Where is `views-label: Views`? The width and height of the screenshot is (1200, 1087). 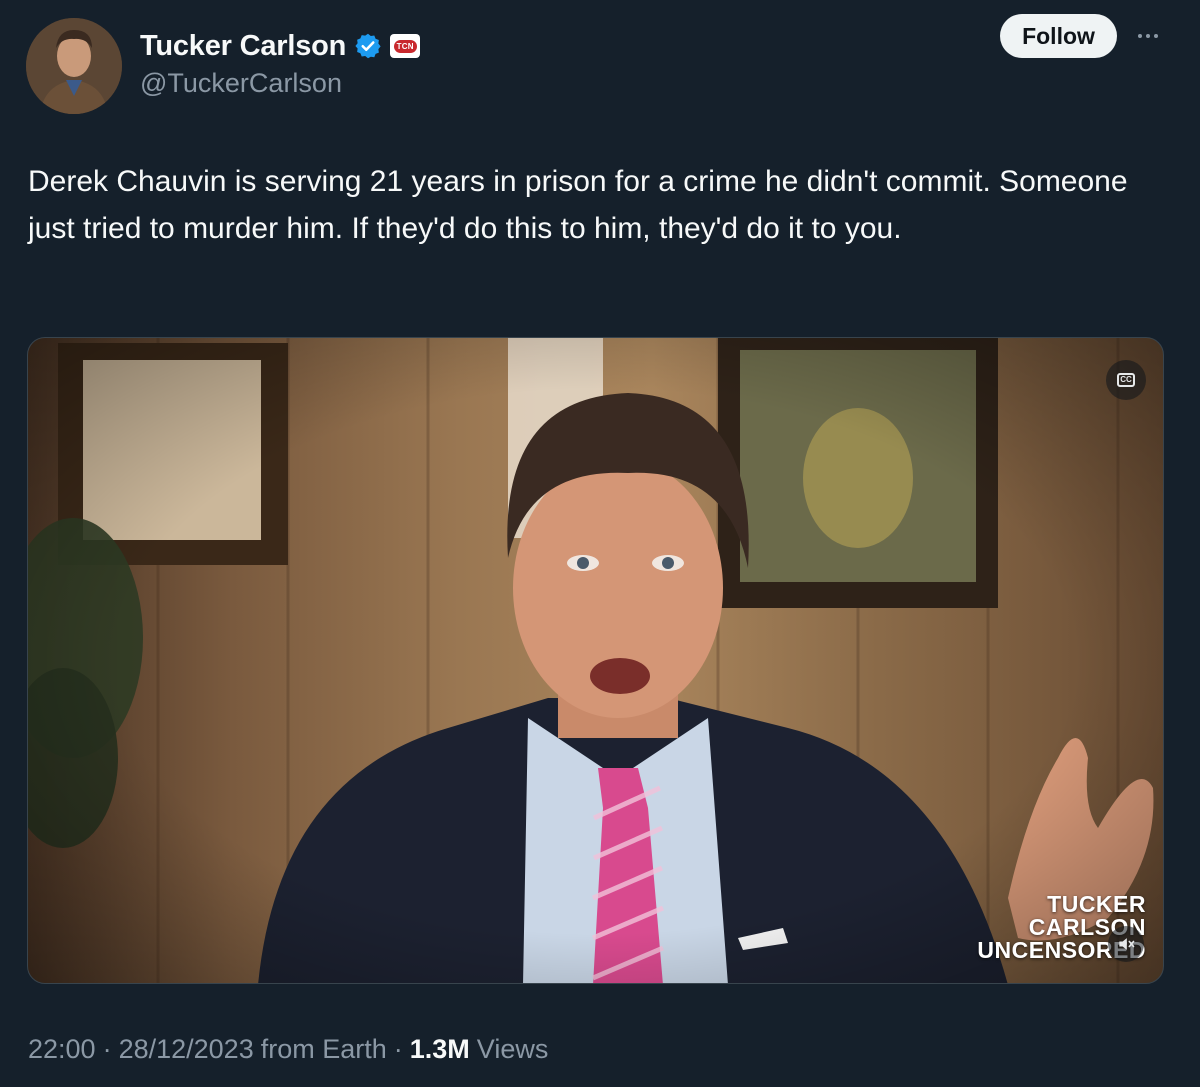 views-label: Views is located at coordinates (512, 1048).